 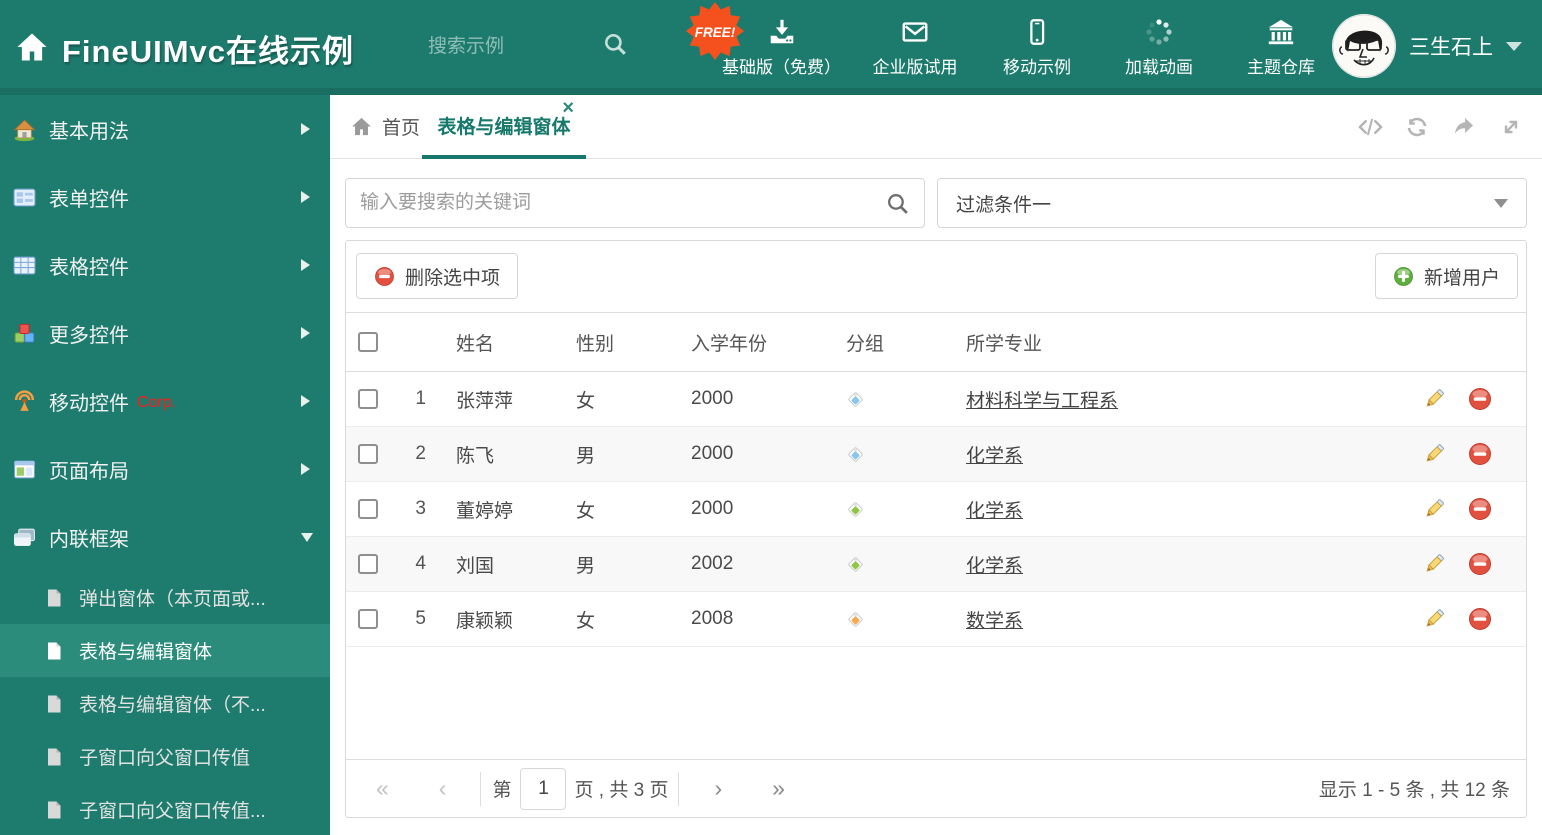 What do you see at coordinates (778, 788) in the screenshot?
I see `last-page-icon: »` at bounding box center [778, 788].